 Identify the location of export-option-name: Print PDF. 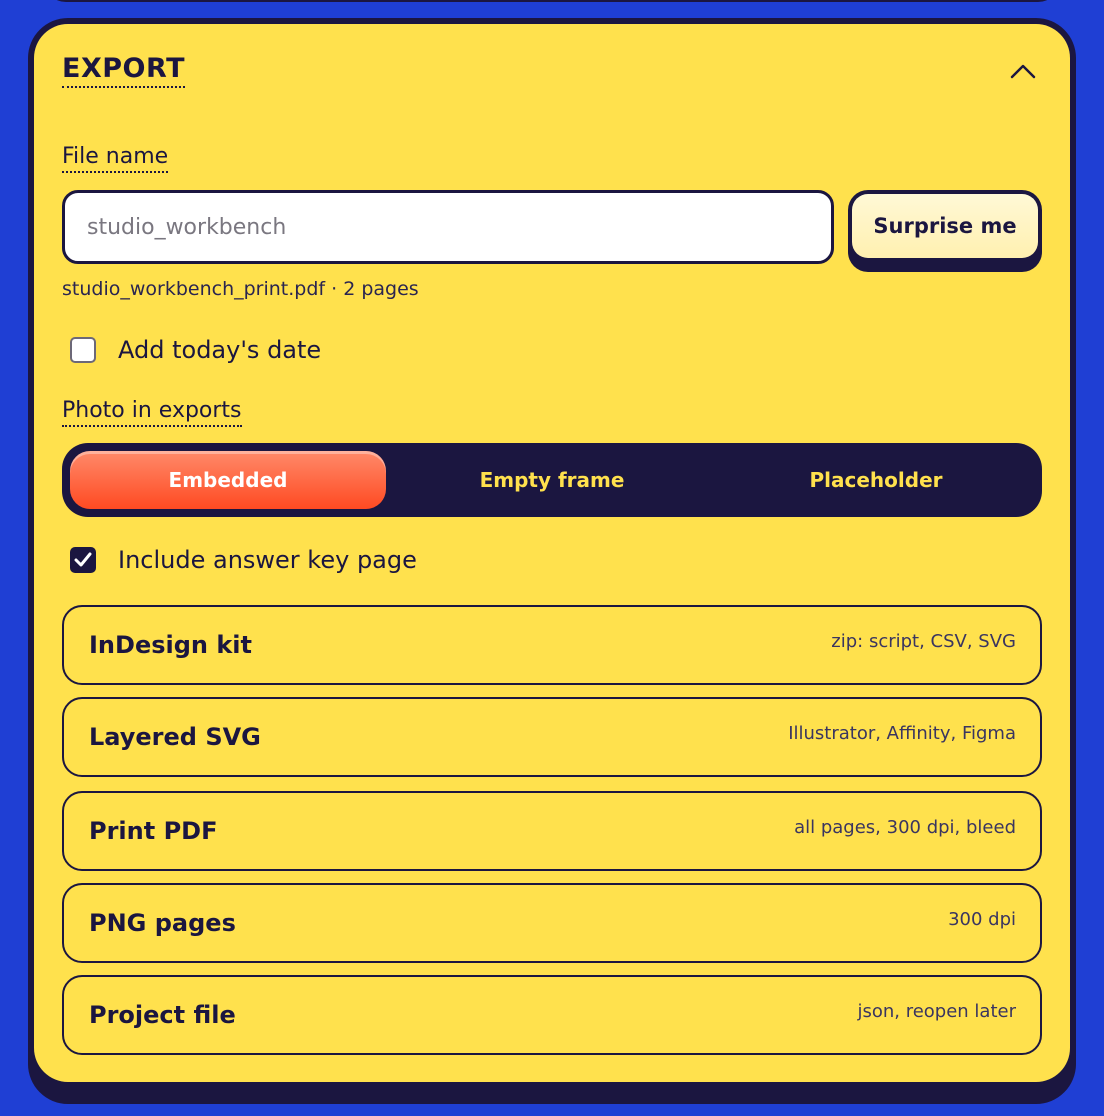
(153, 831).